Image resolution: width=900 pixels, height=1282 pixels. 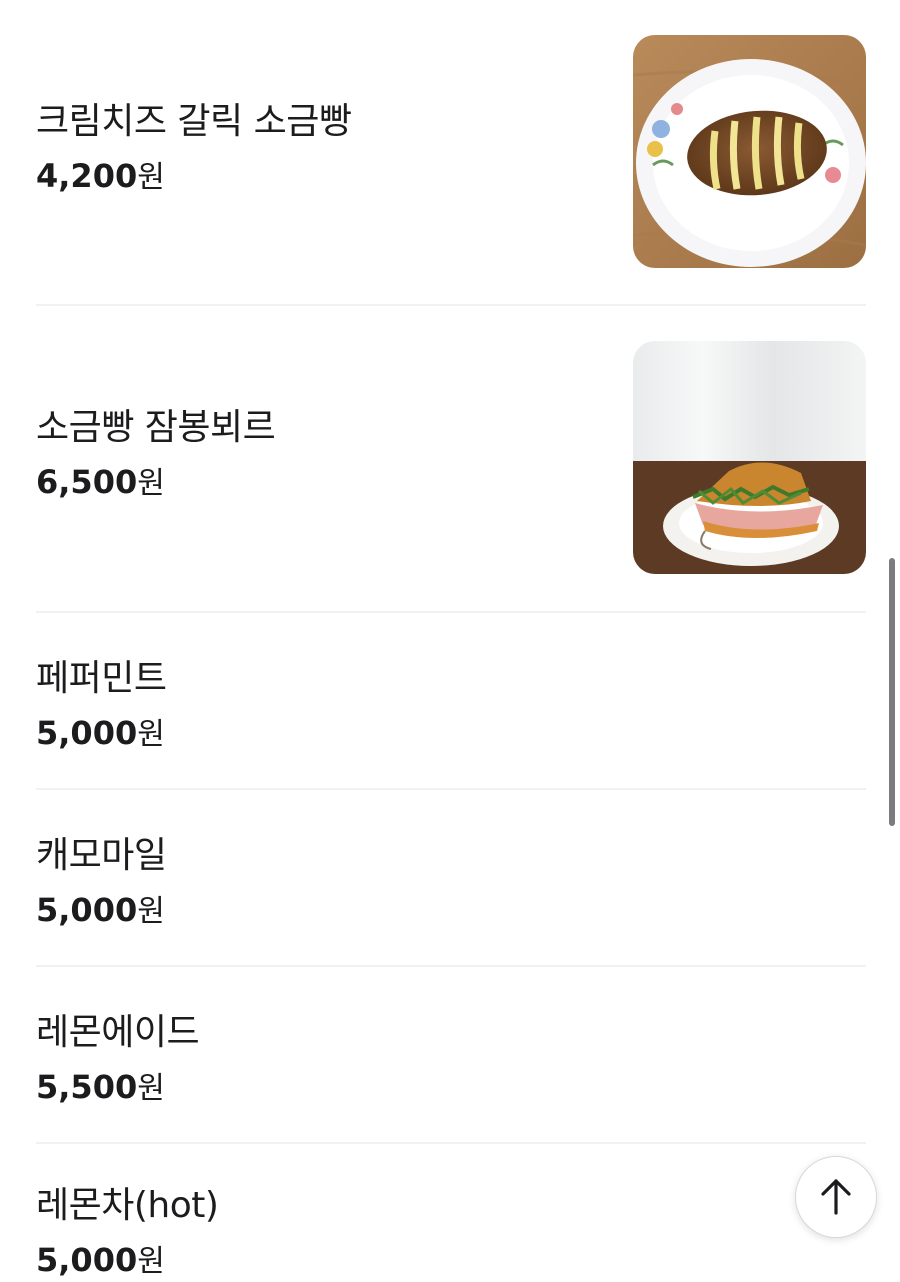 I want to click on menu-item-name: 레몬차(hot), so click(x=127, y=1205).